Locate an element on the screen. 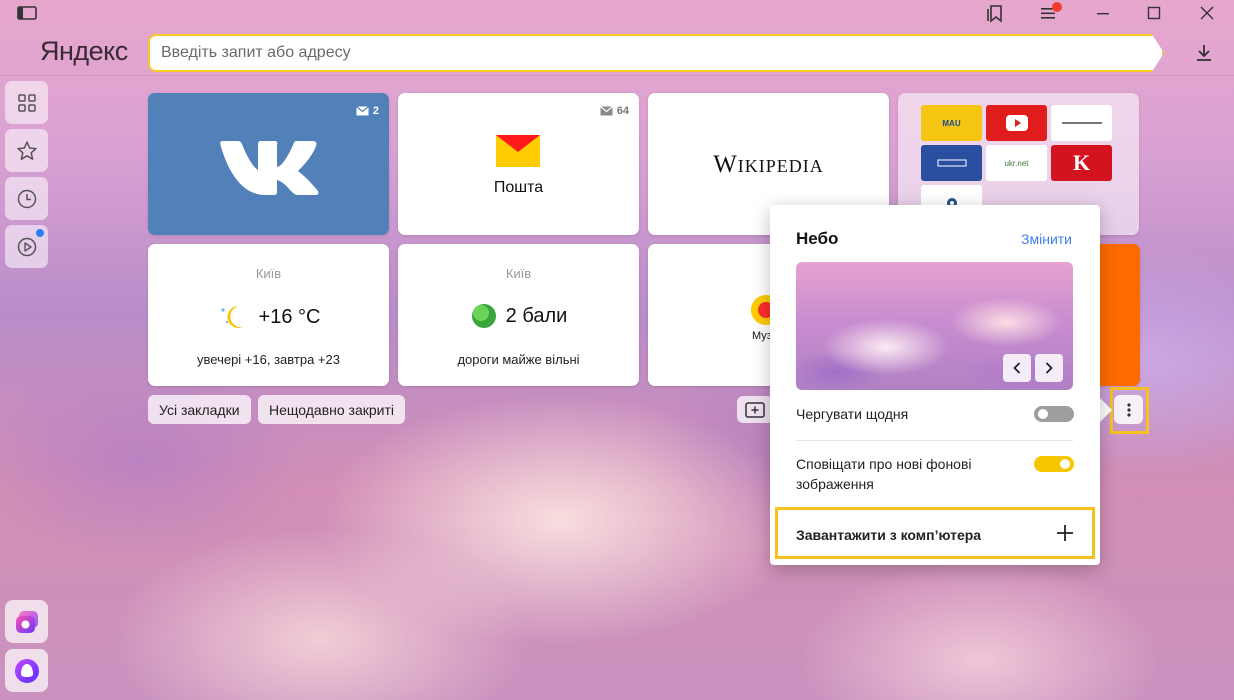 This screenshot has width=1234, height=700. add-tile-icon is located at coordinates (755, 409).